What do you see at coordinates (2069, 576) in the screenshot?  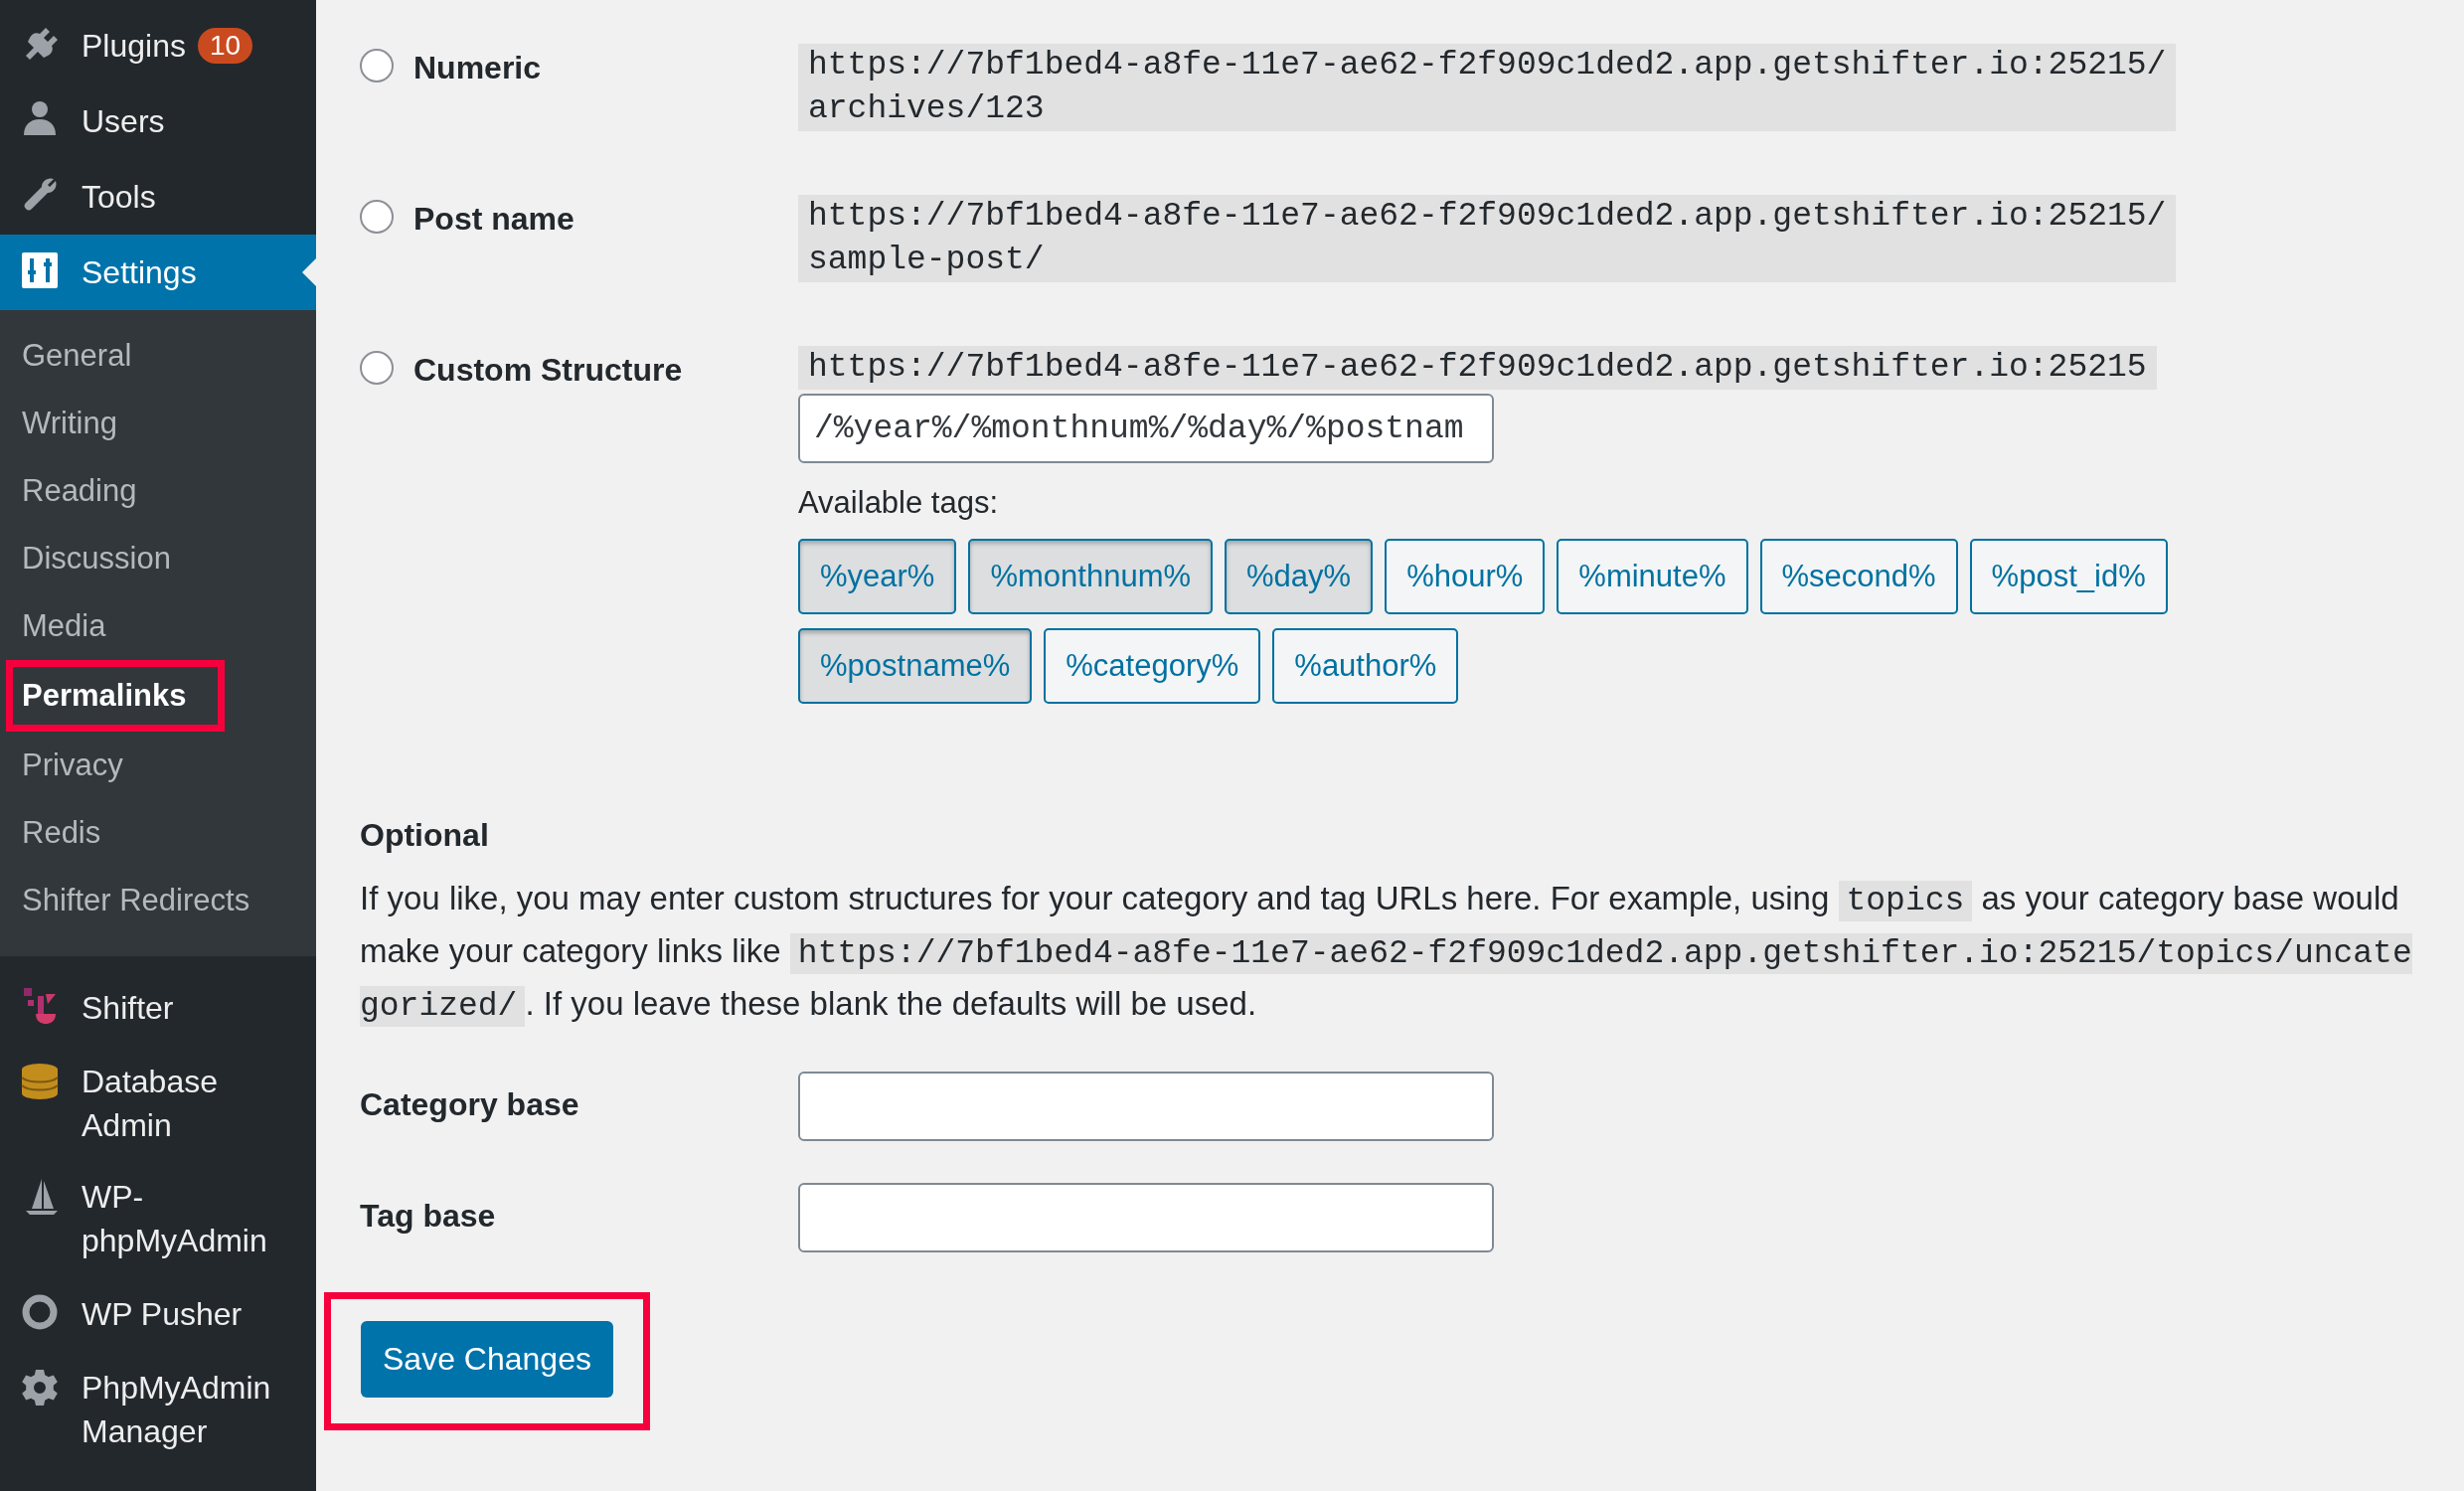 I see `tag-button: %post_id%` at bounding box center [2069, 576].